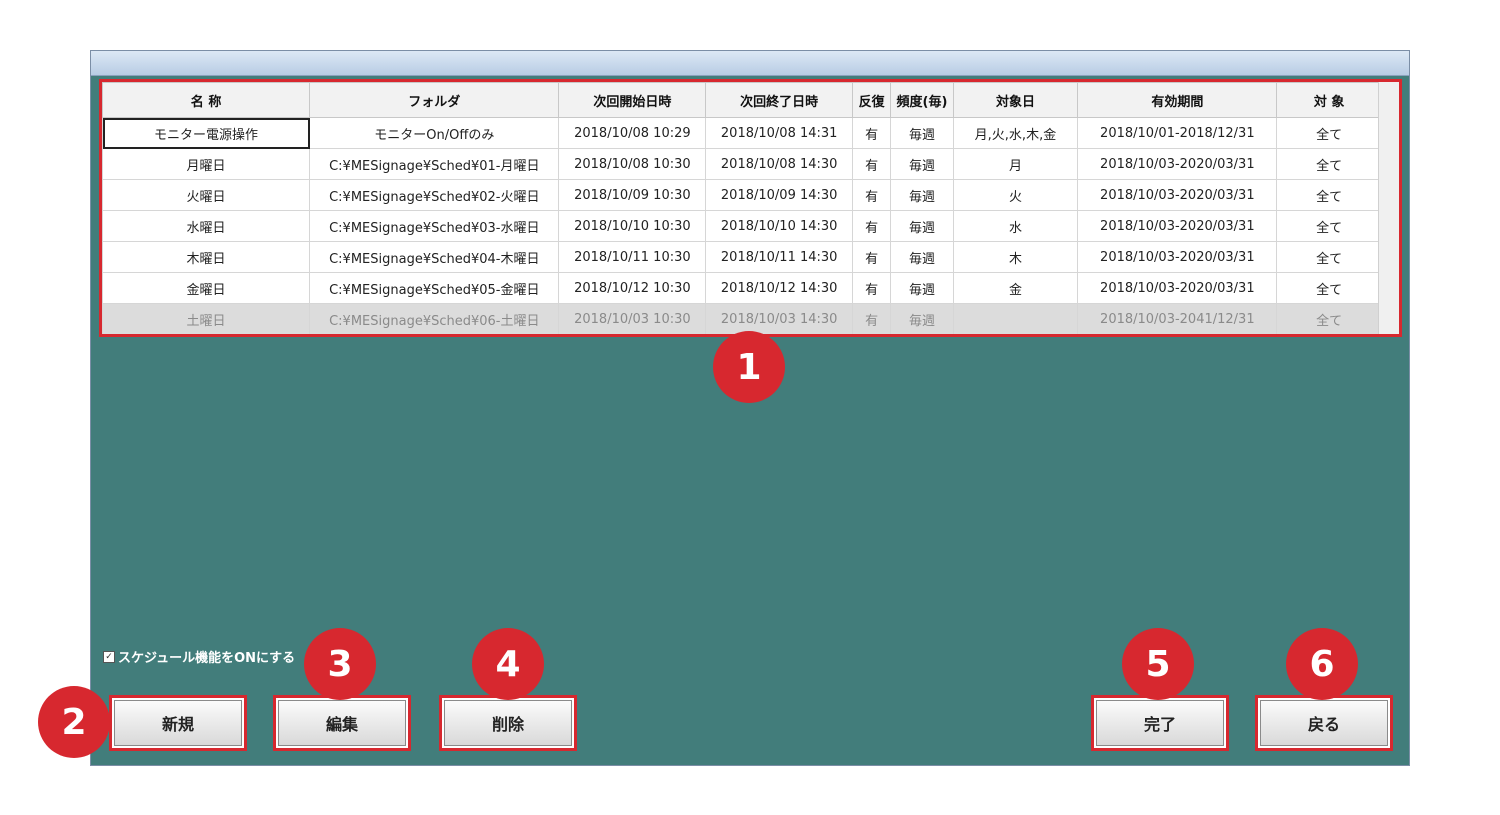 The height and width of the screenshot is (815, 1500). Describe the element at coordinates (206, 133) in the screenshot. I see `cell-name: モニター電源操作` at that location.